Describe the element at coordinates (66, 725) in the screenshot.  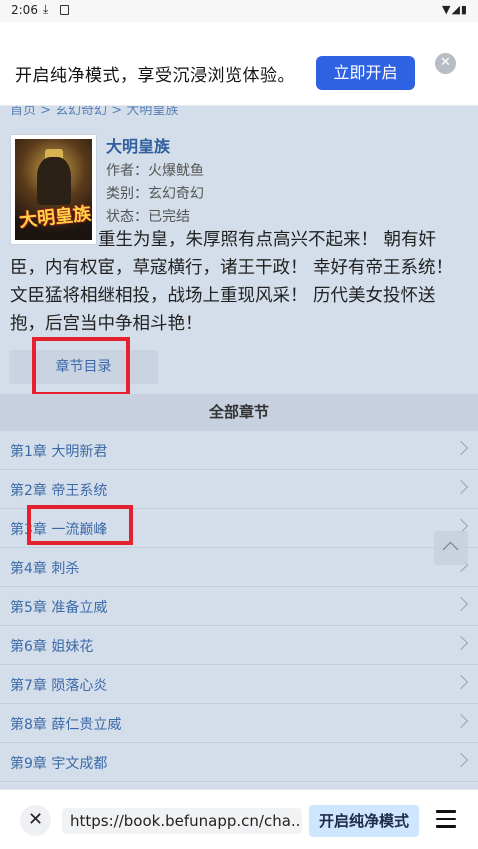
I see `chapter-label: 第8章 薛仁贵立威` at that location.